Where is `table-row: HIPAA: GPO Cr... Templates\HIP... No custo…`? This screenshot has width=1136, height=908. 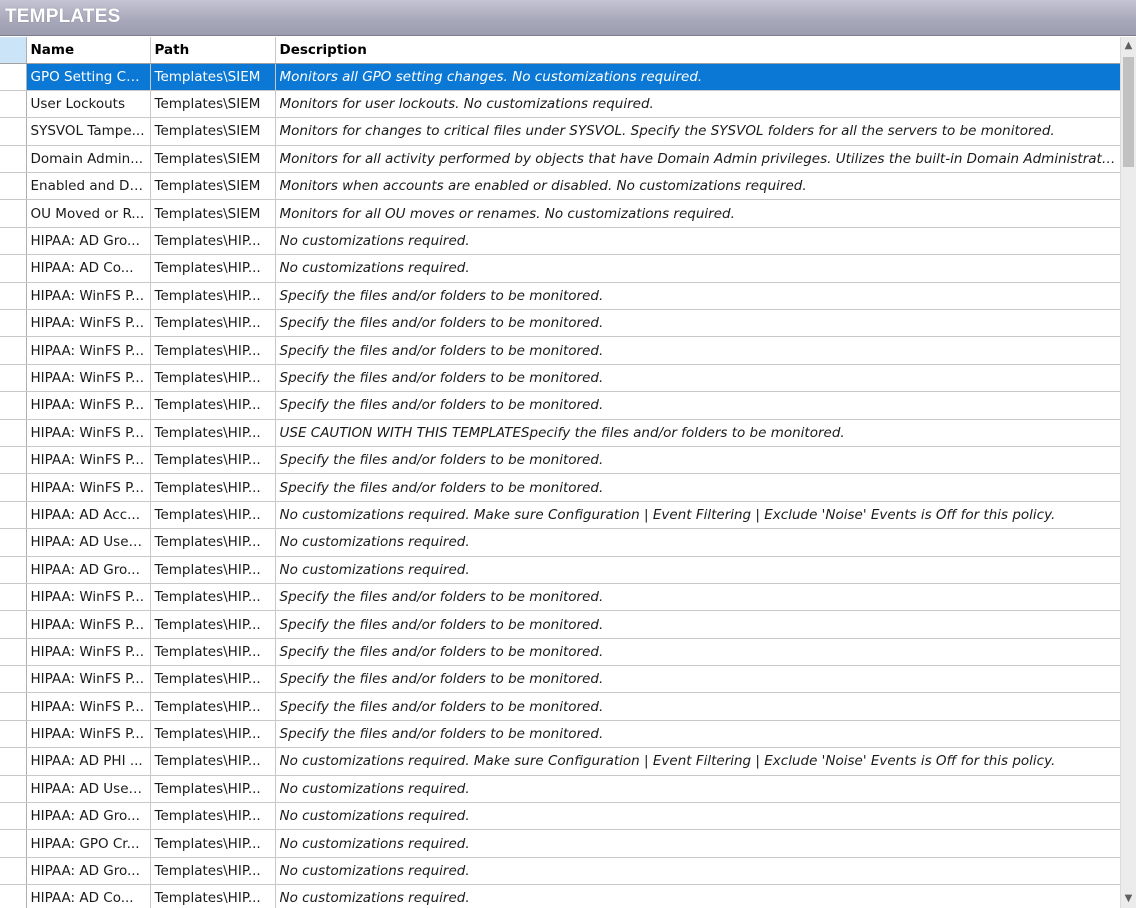 table-row: HIPAA: GPO Cr... Templates\HIP... No custo… is located at coordinates (560, 843).